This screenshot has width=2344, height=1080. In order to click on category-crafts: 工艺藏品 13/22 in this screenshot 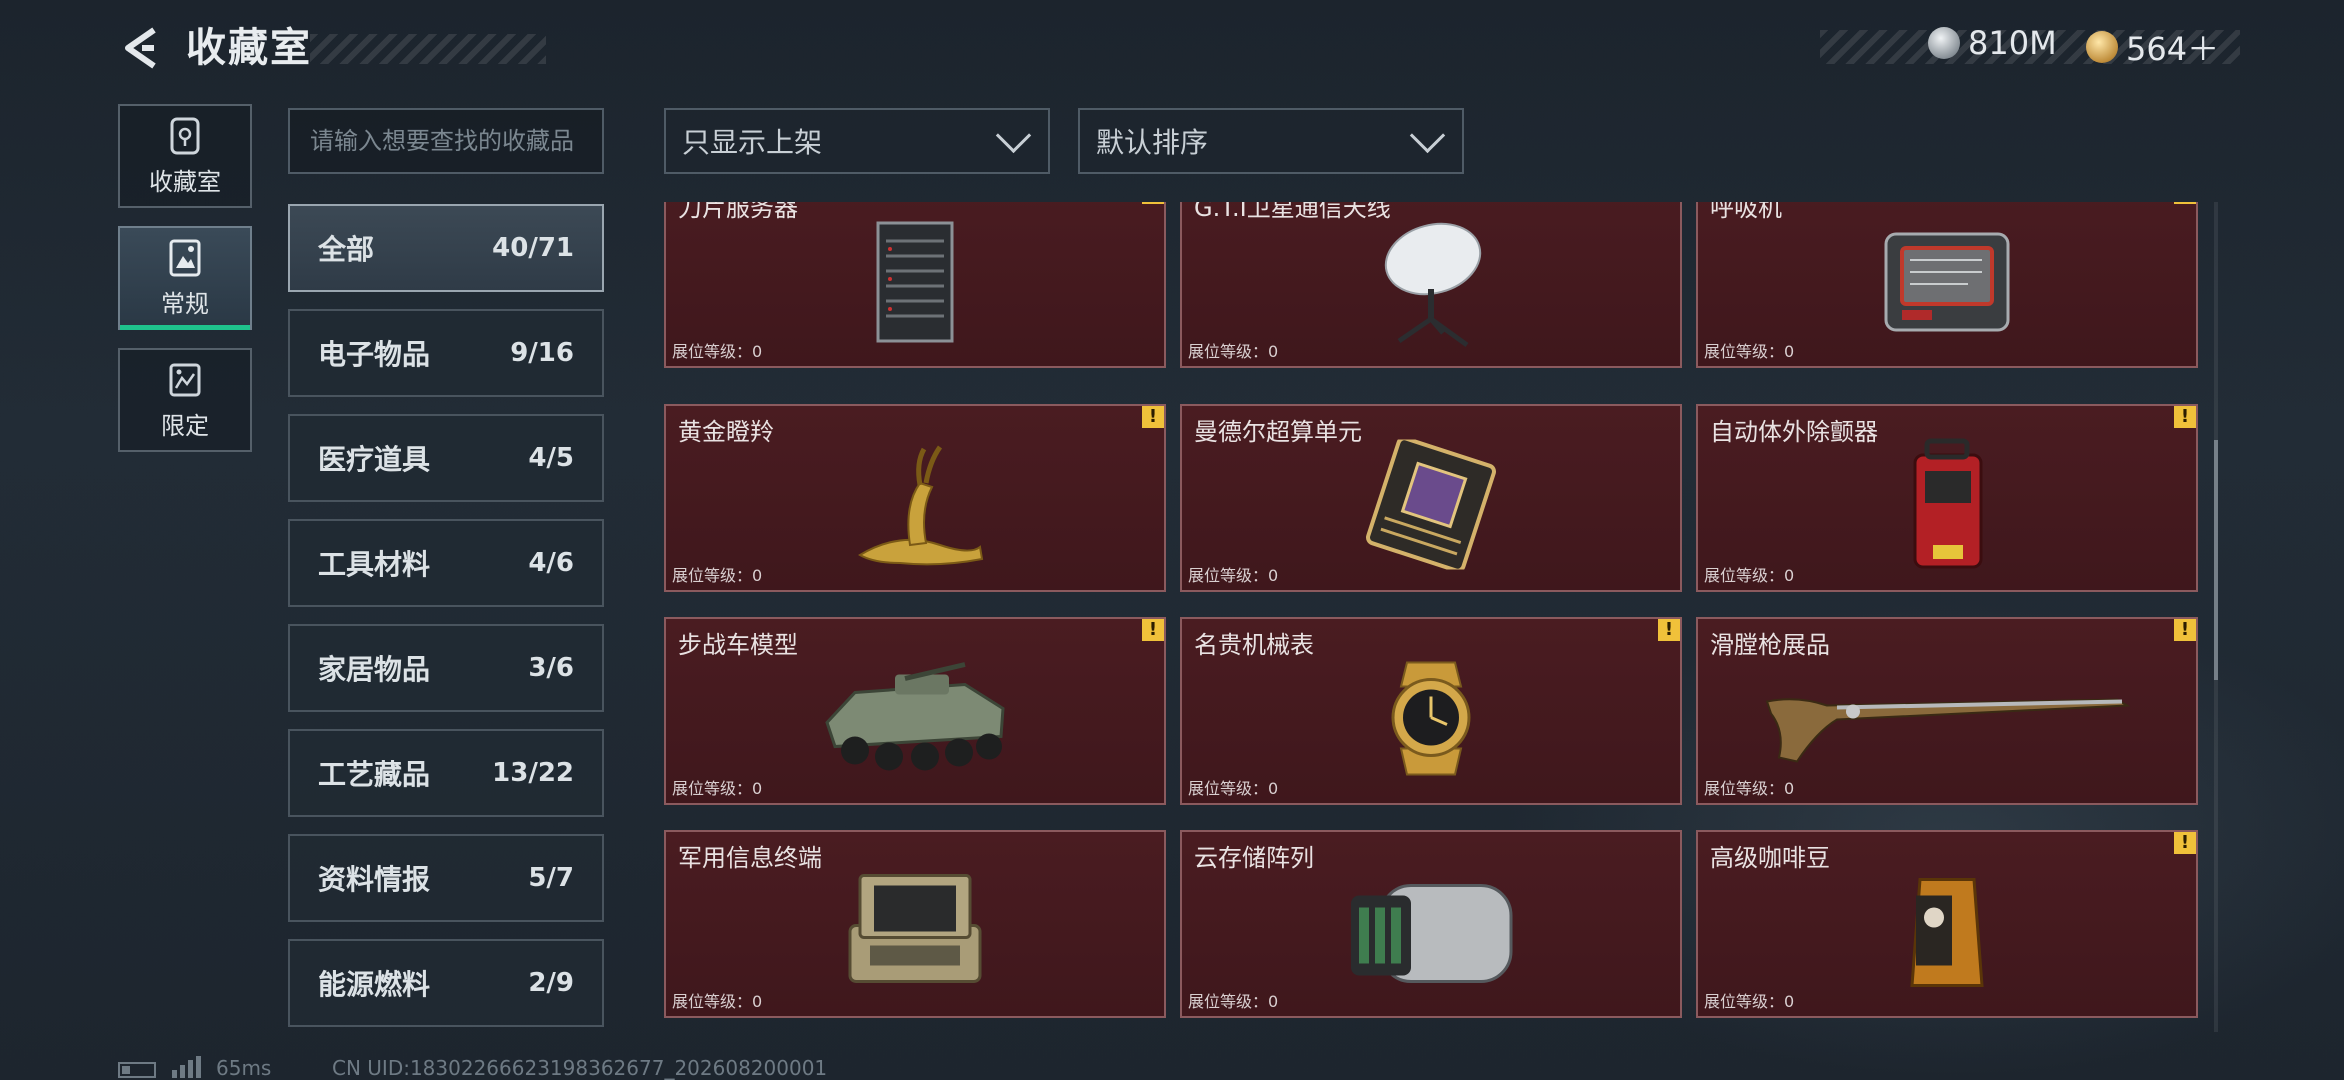, I will do `click(446, 773)`.